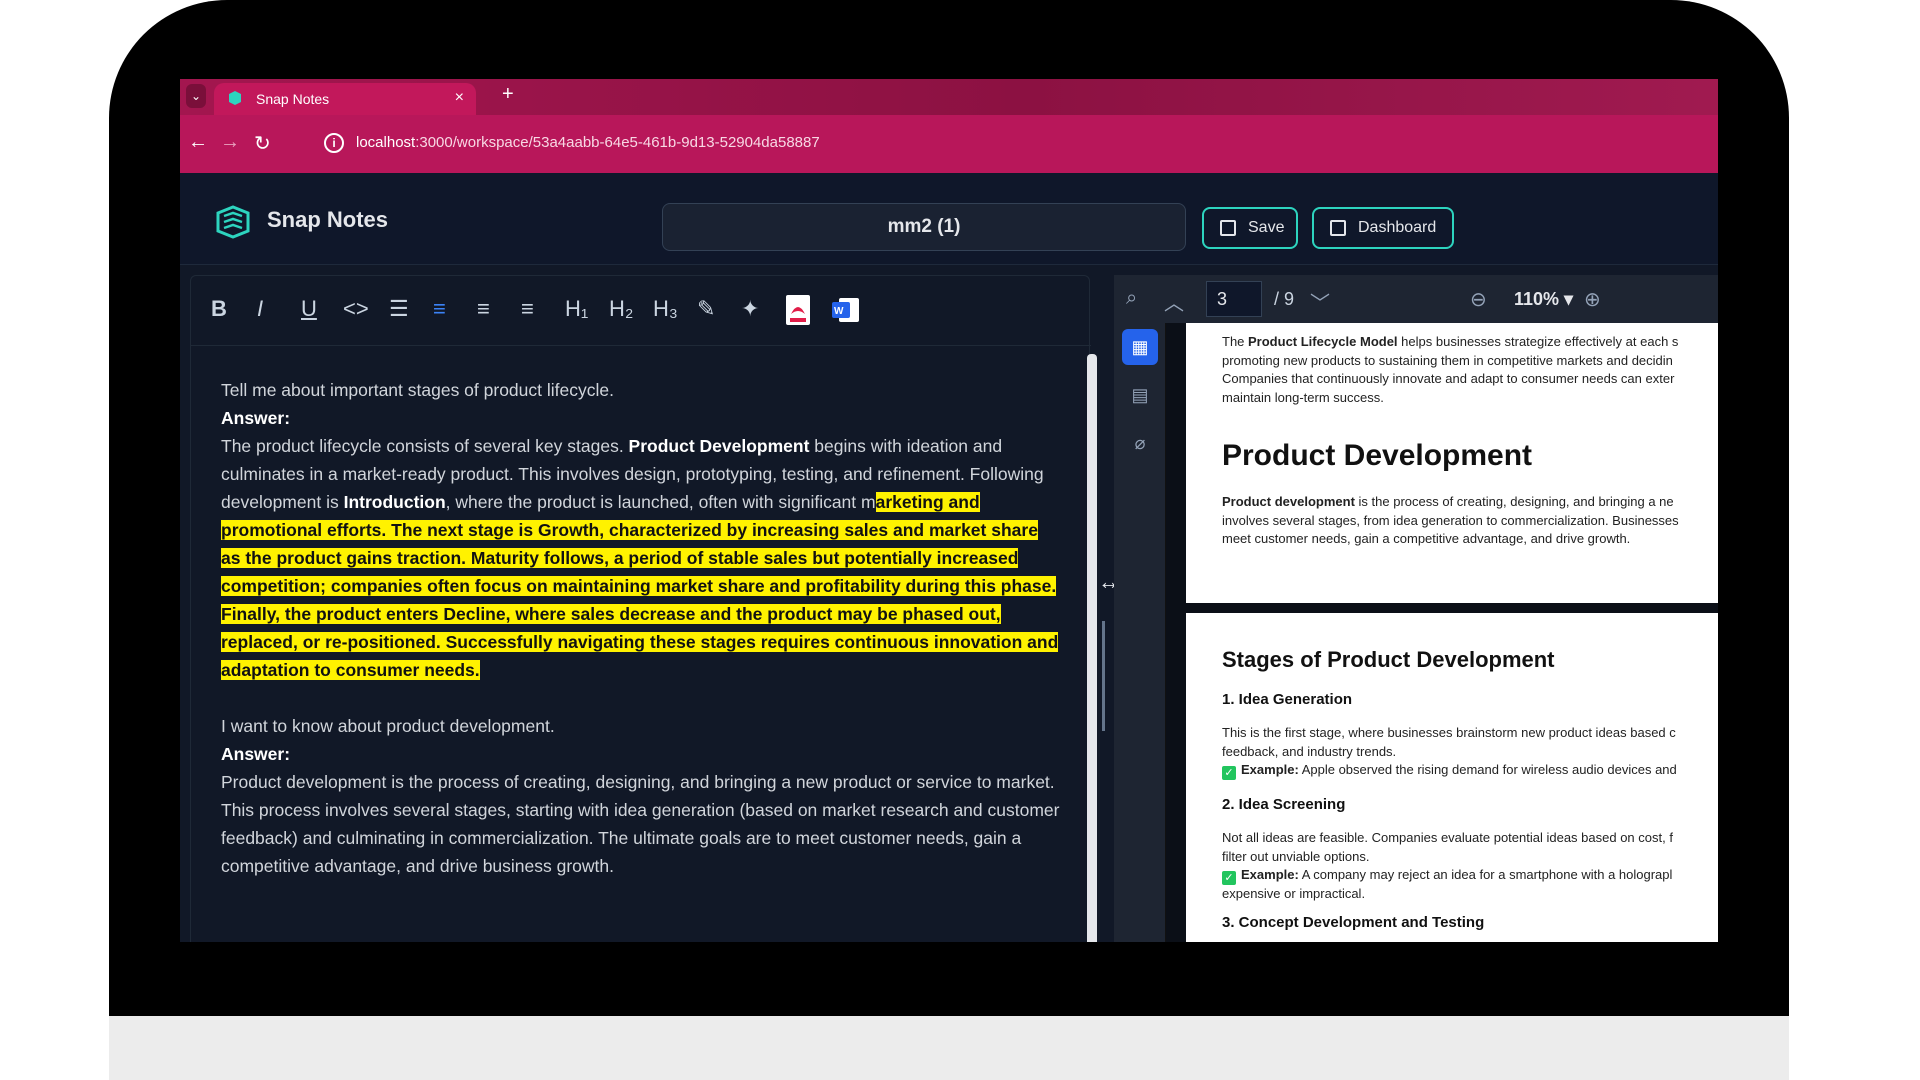  I want to click on answer-label-2: Answer:, so click(256, 754).